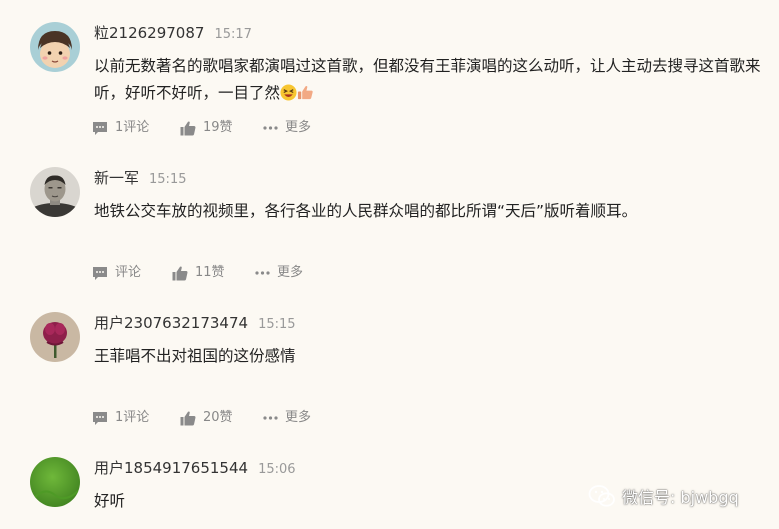 This screenshot has width=779, height=529. I want to click on laughing-face-emoji, so click(288, 92).